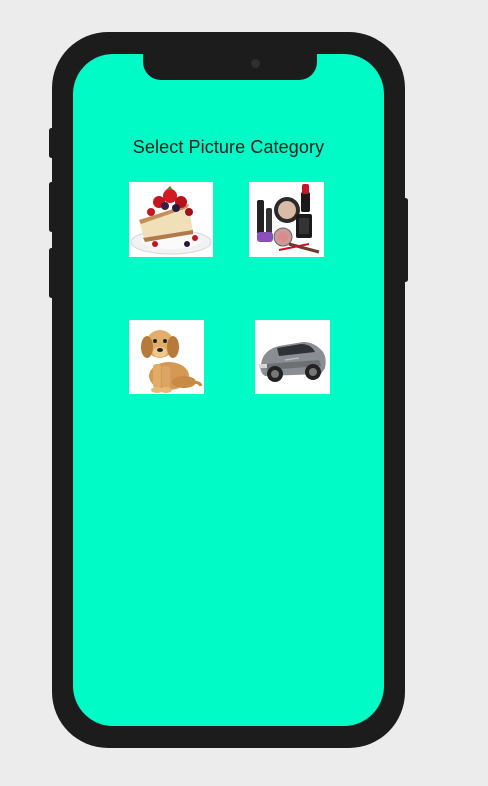 The width and height of the screenshot is (488, 786). What do you see at coordinates (228, 147) in the screenshot?
I see `page-title: Select Picture Category` at bounding box center [228, 147].